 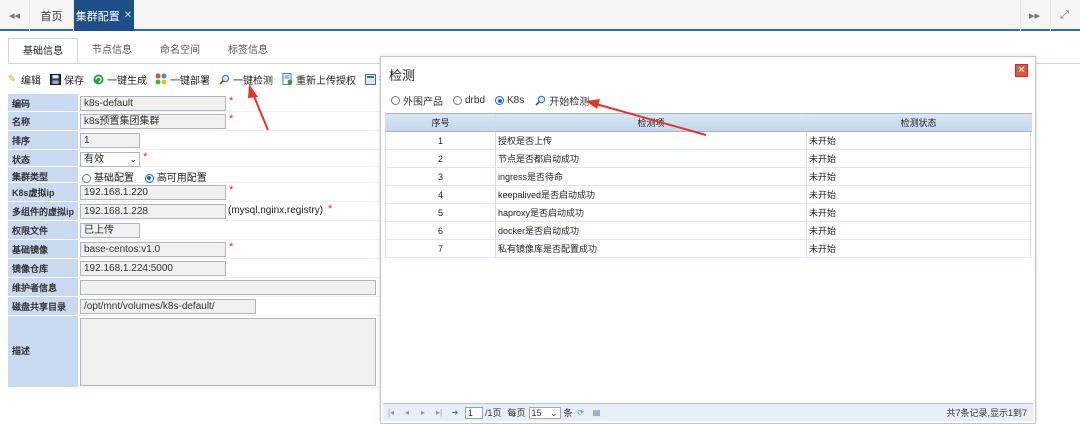 I want to click on code-field: k8s-default, so click(x=153, y=103).